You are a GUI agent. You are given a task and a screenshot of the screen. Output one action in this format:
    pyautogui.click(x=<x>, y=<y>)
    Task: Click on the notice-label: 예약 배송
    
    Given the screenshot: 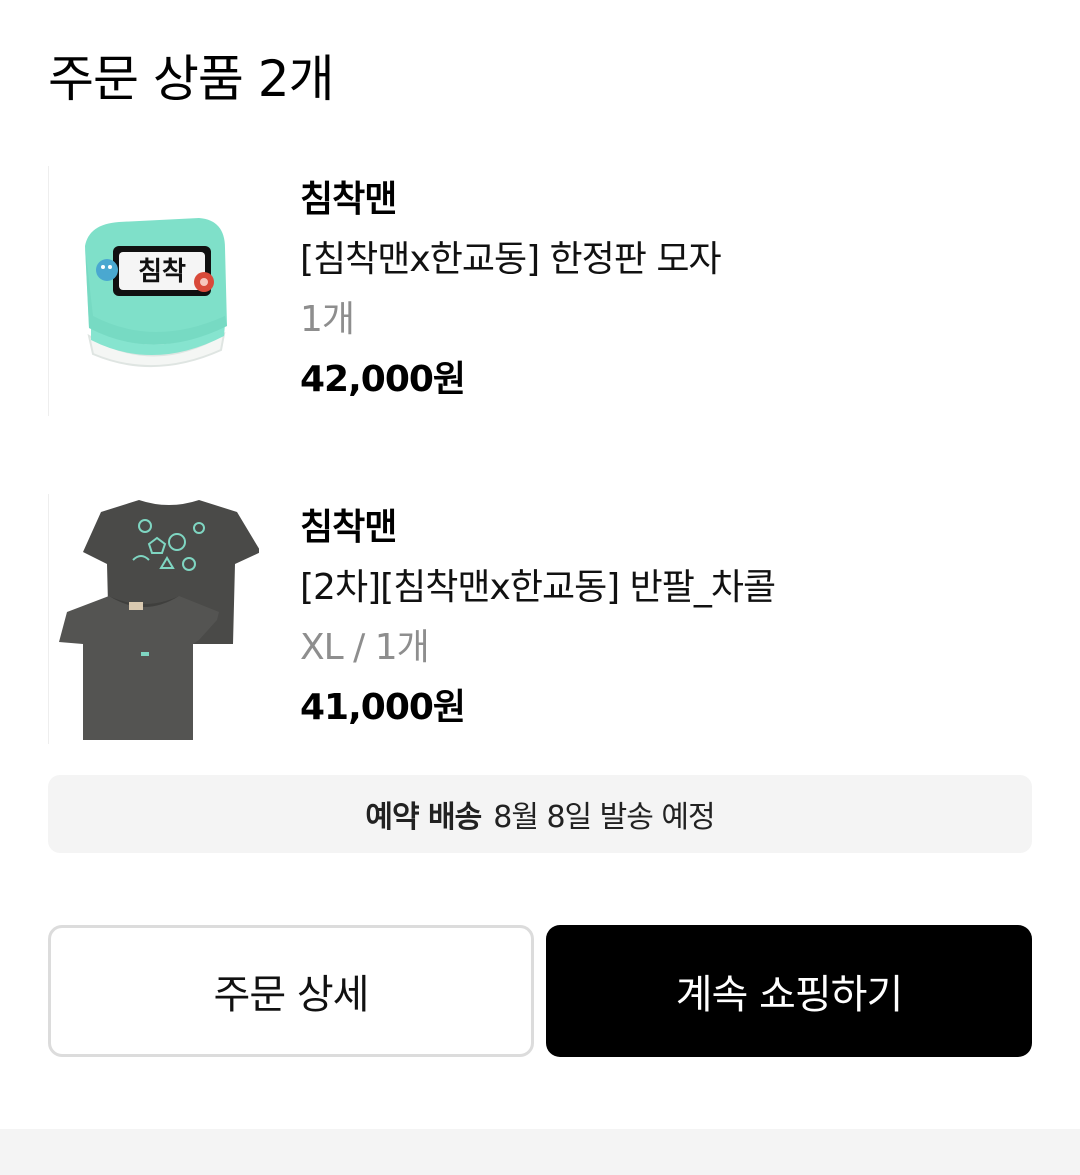 What is the action you would take?
    pyautogui.click(x=423, y=817)
    